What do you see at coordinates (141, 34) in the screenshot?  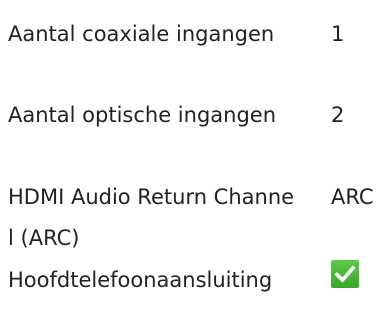 I see `spec-label: Aantal coaxiale ingangen` at bounding box center [141, 34].